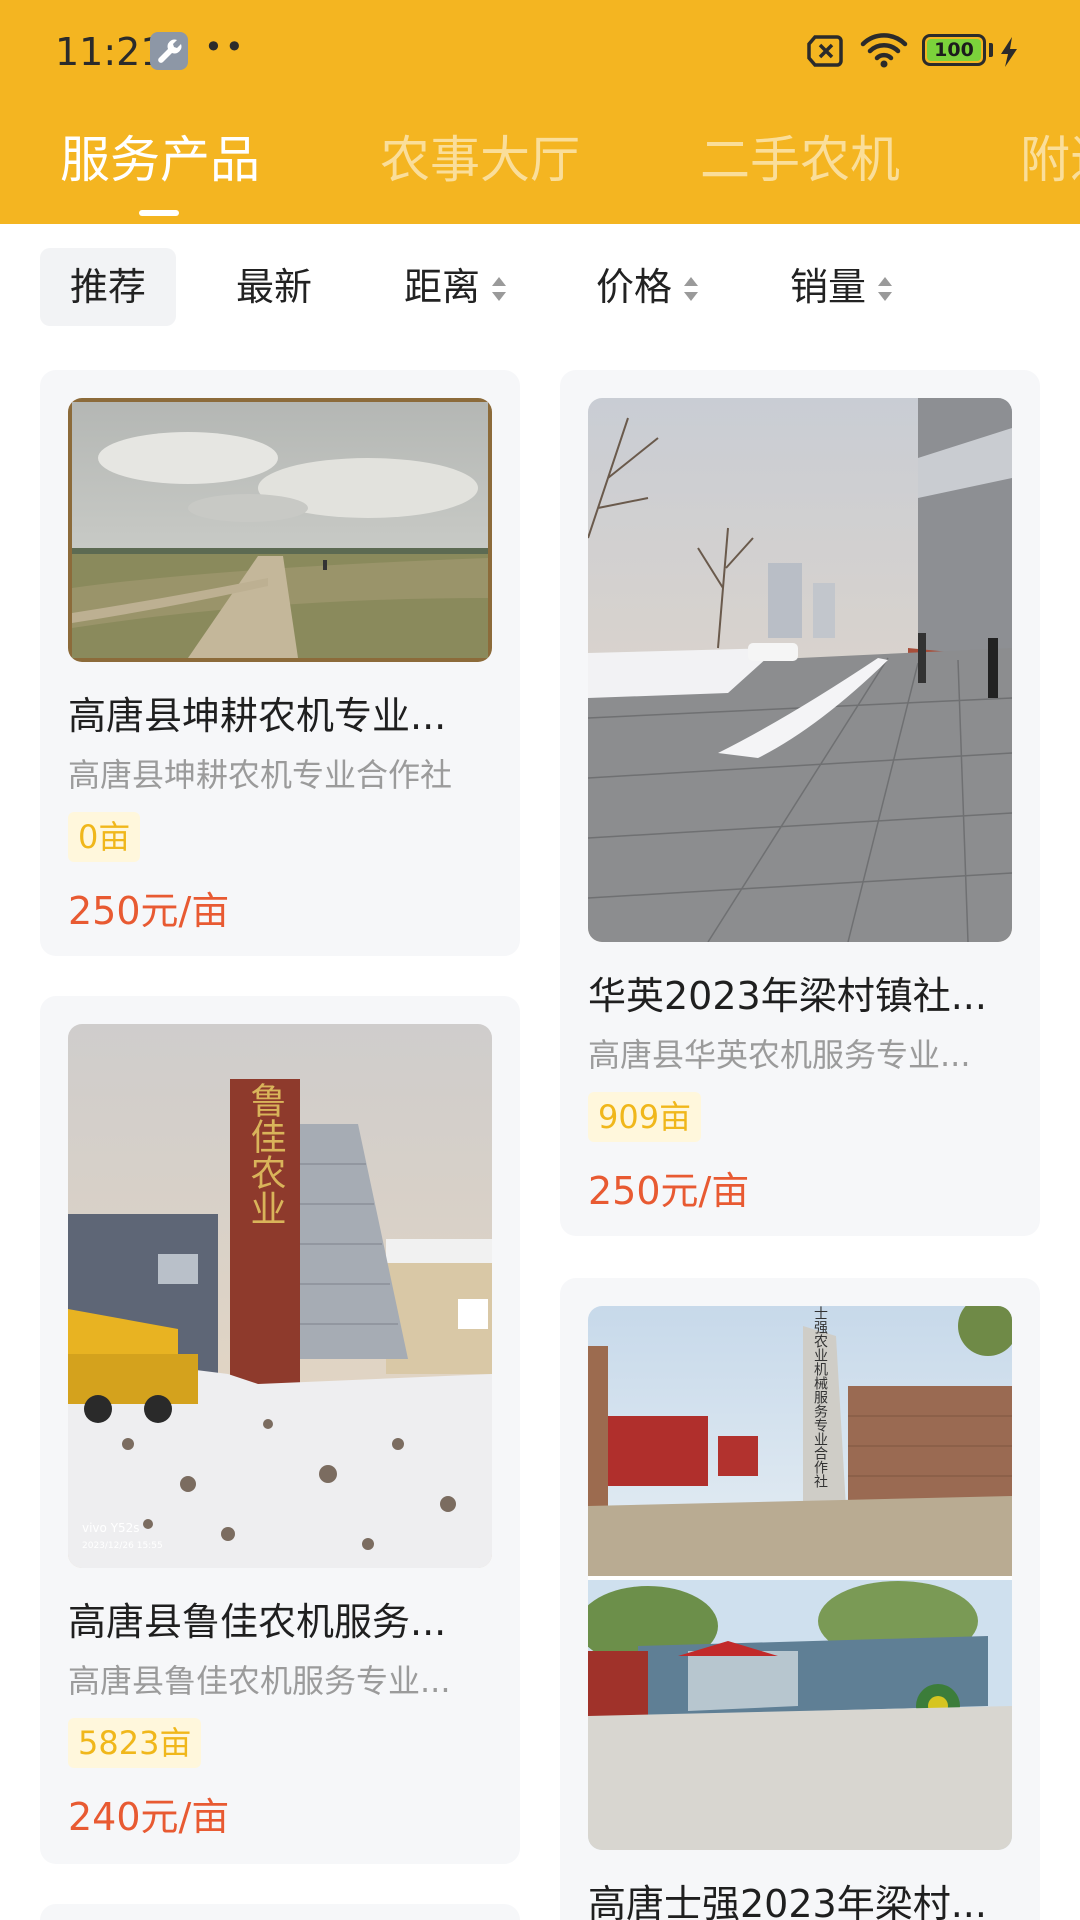 The height and width of the screenshot is (1920, 1080). Describe the element at coordinates (800, 156) in the screenshot. I see `tab-used-machinery: 二手农机` at that location.